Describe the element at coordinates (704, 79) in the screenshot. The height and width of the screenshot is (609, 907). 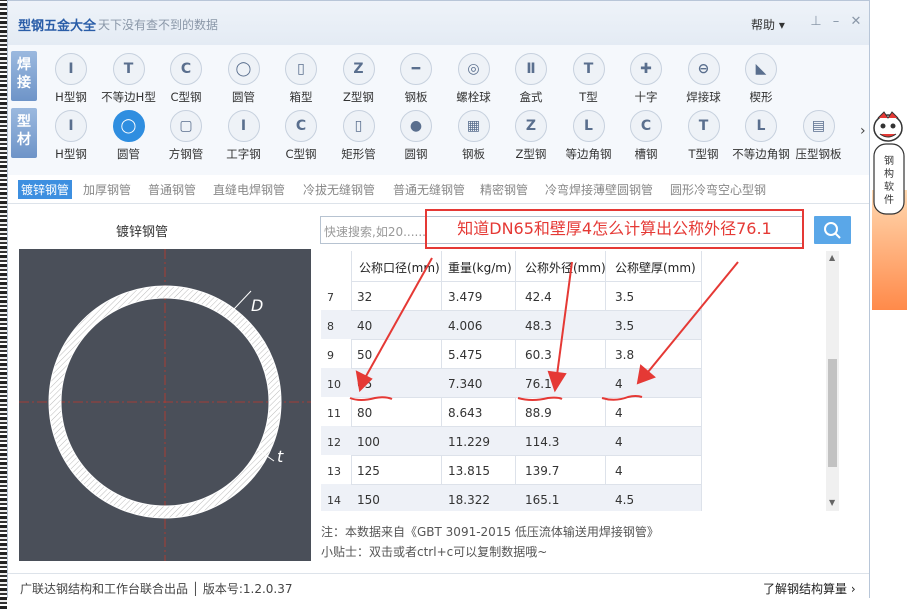
I see `tool-row1-11: ⊖ 焊接球` at that location.